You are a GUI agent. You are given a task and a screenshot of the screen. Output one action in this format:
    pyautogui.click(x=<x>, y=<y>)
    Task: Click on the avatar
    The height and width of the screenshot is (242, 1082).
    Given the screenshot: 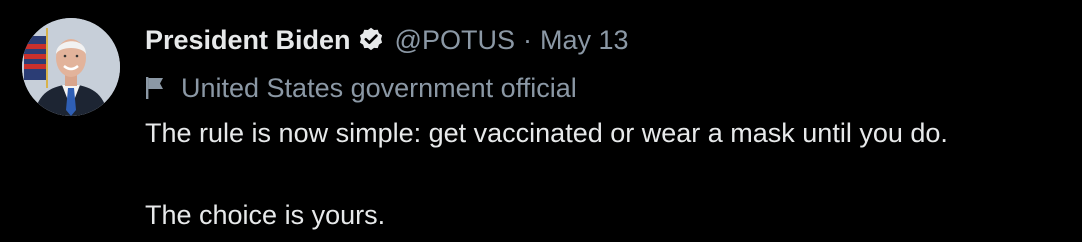 What is the action you would take?
    pyautogui.click(x=71, y=67)
    